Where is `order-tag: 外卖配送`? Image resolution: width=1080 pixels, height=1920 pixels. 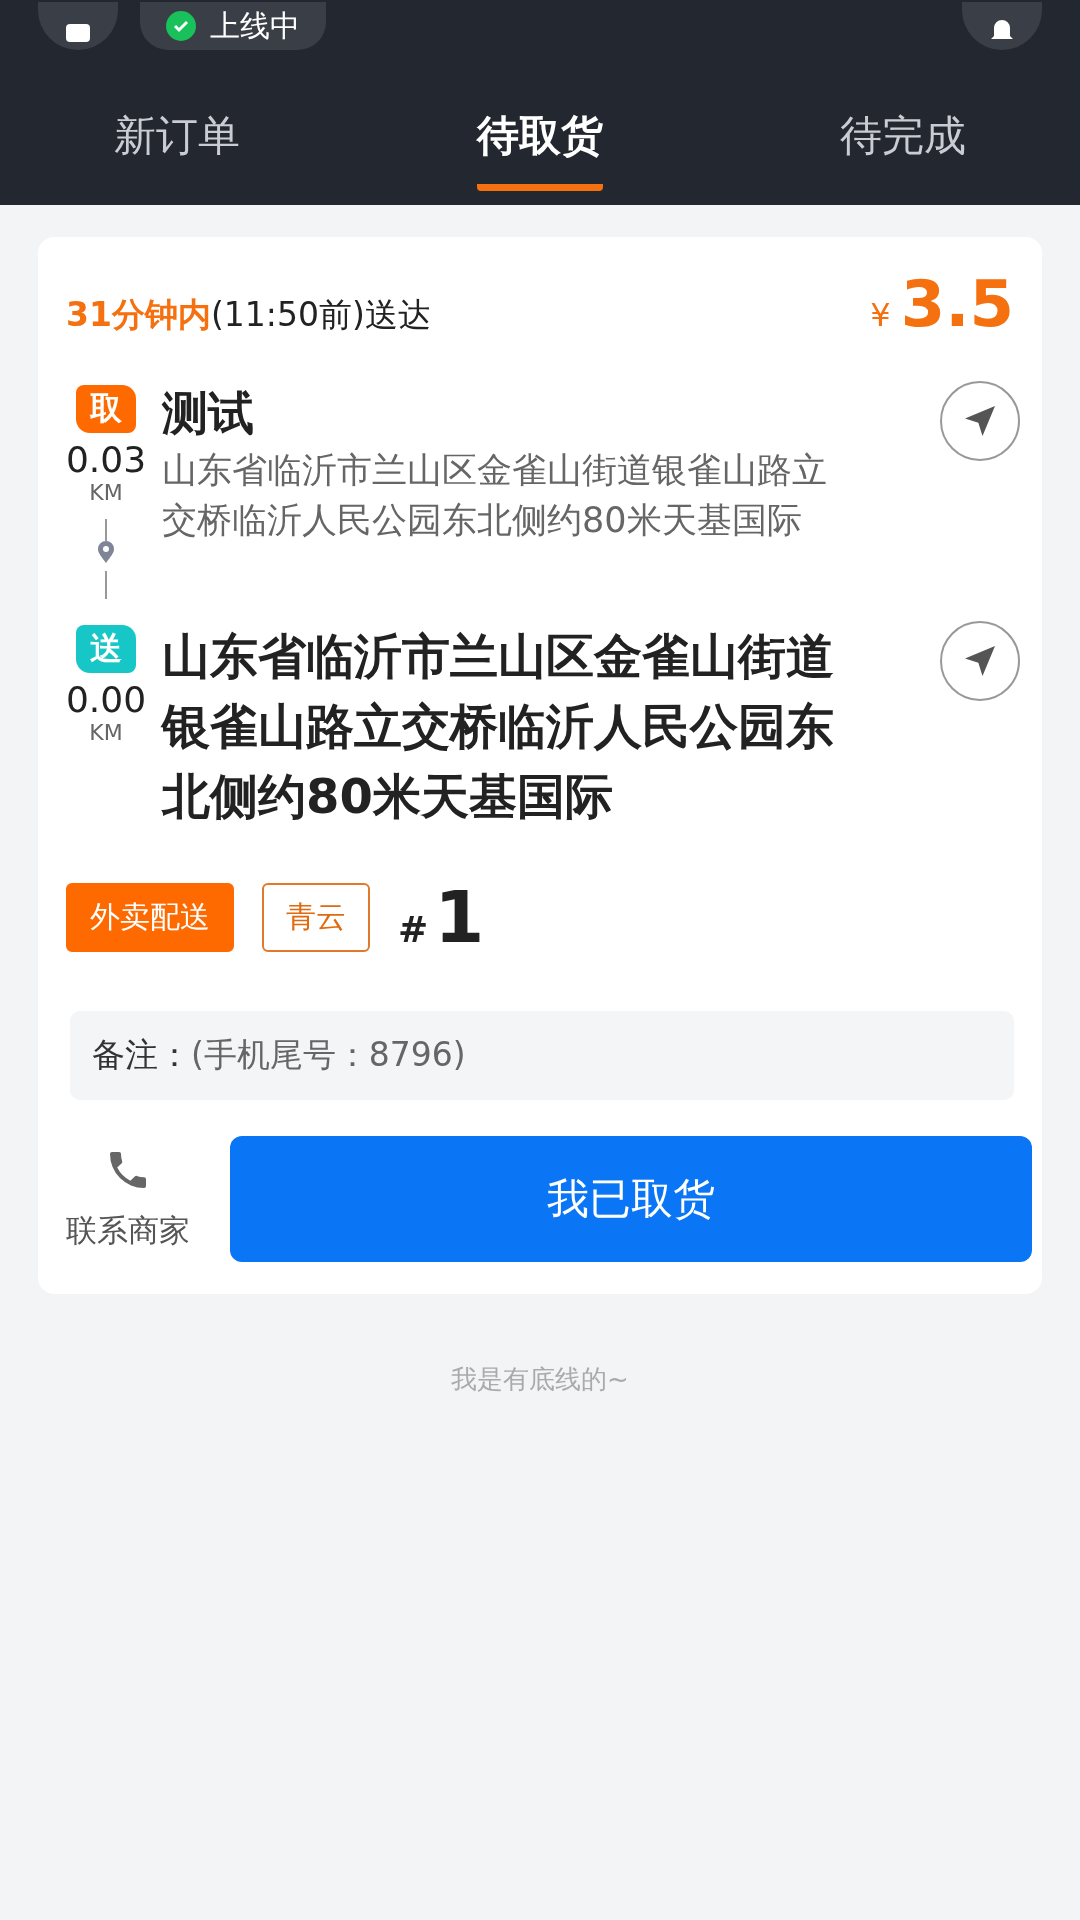 order-tag: 外卖配送 is located at coordinates (150, 917).